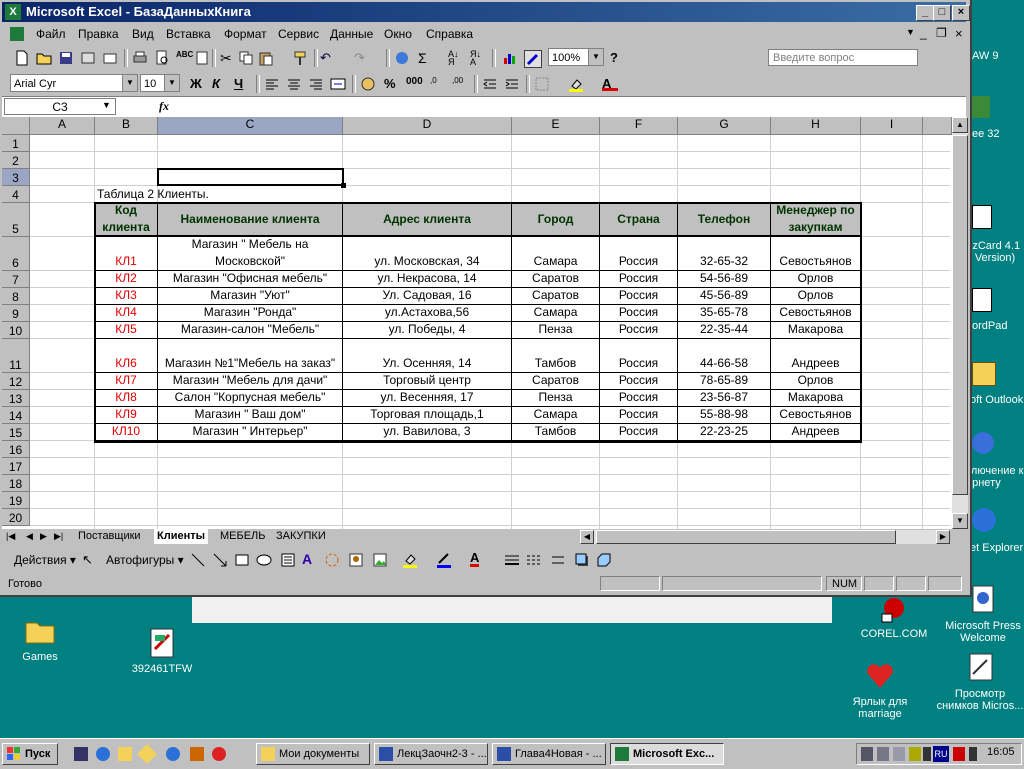 The height and width of the screenshot is (769, 1024). What do you see at coordinates (724, 313) in the screenshot?
I see `table-cell: 35-65-78` at bounding box center [724, 313].